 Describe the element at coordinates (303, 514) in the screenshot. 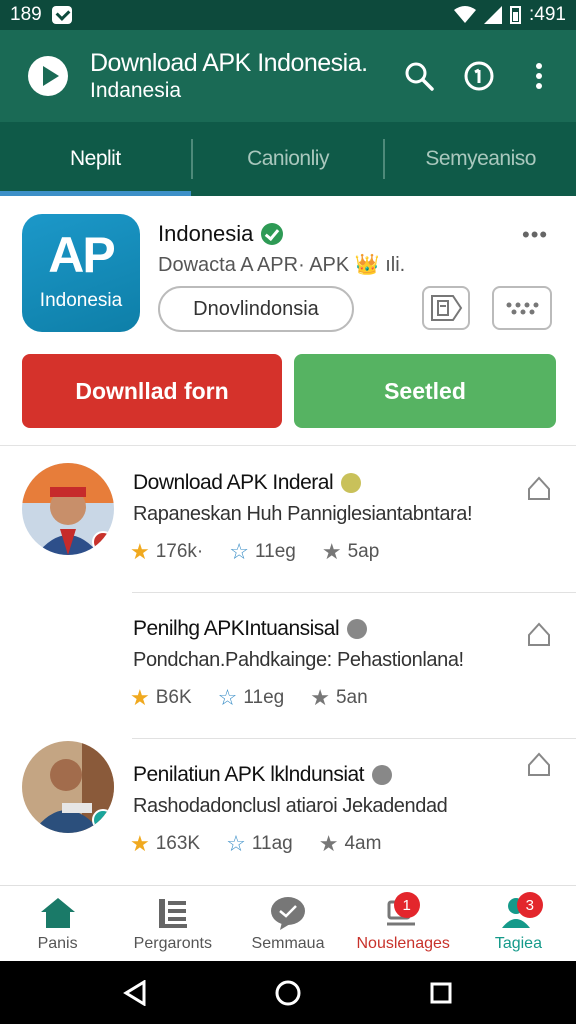

I see `list-item-description: Rapaneskan Huh Panniglesiantabntara!` at that location.